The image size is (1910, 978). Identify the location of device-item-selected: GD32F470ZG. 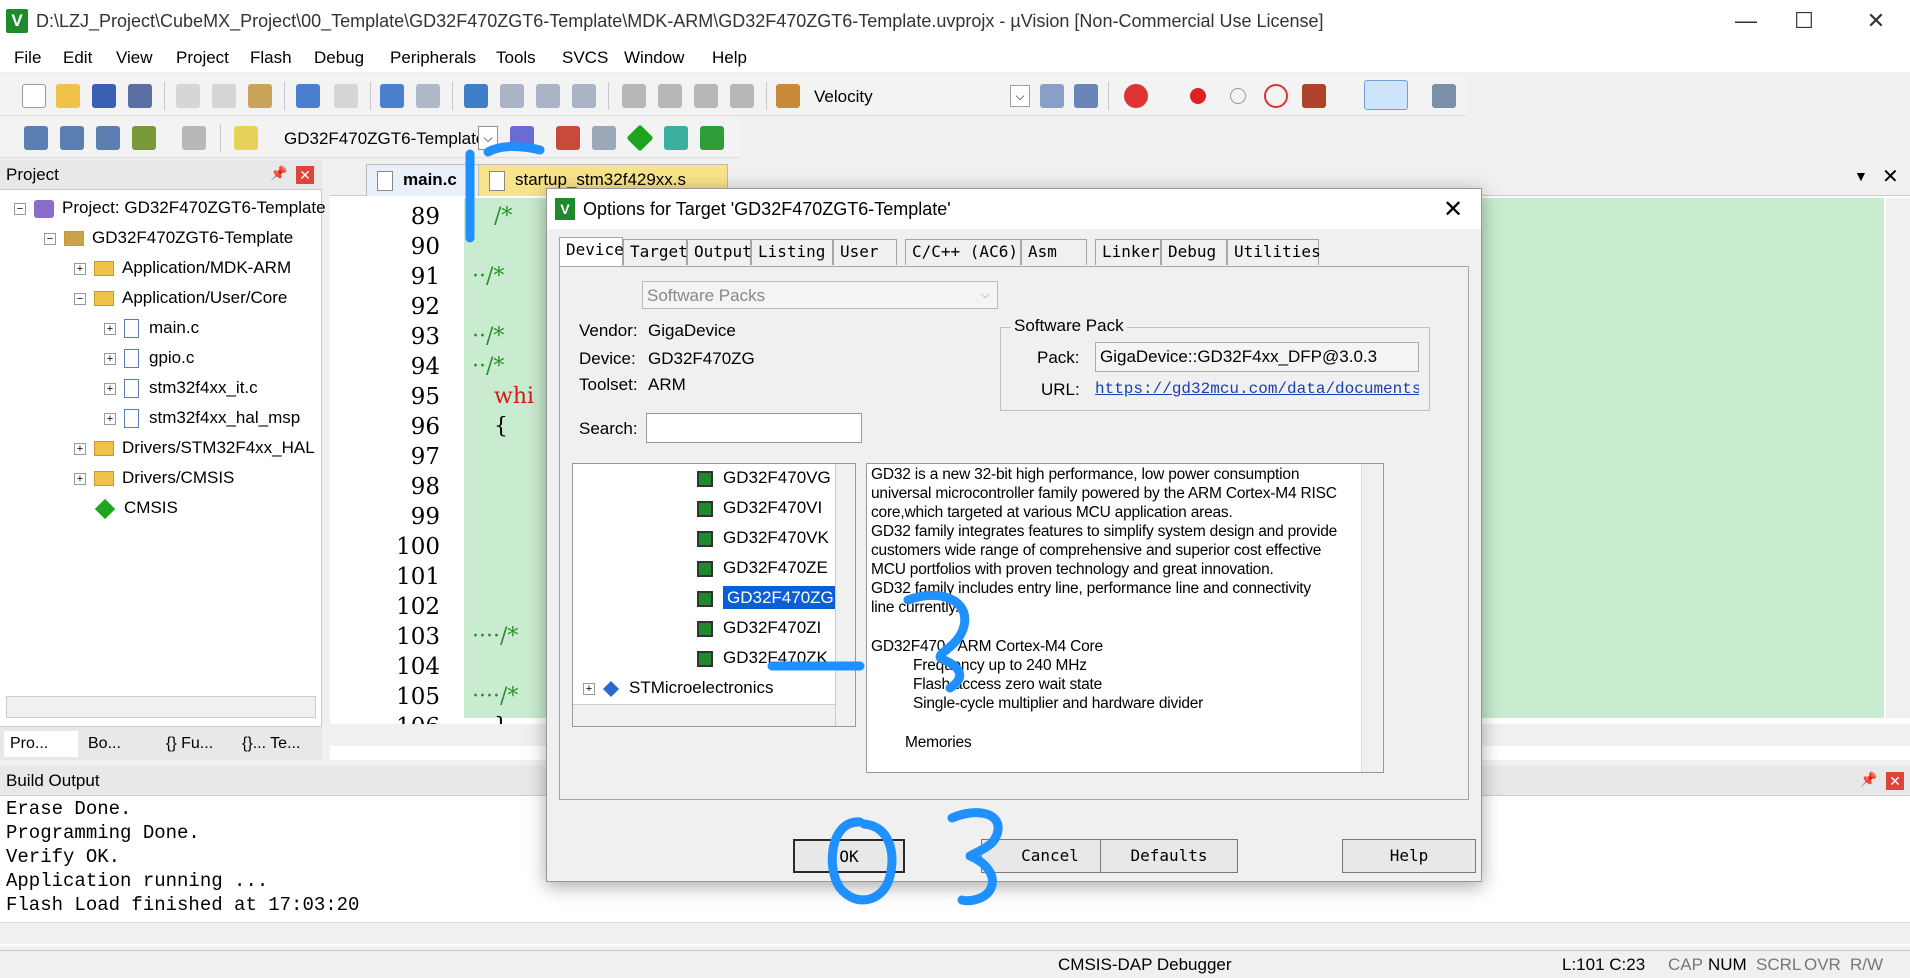
(767, 598).